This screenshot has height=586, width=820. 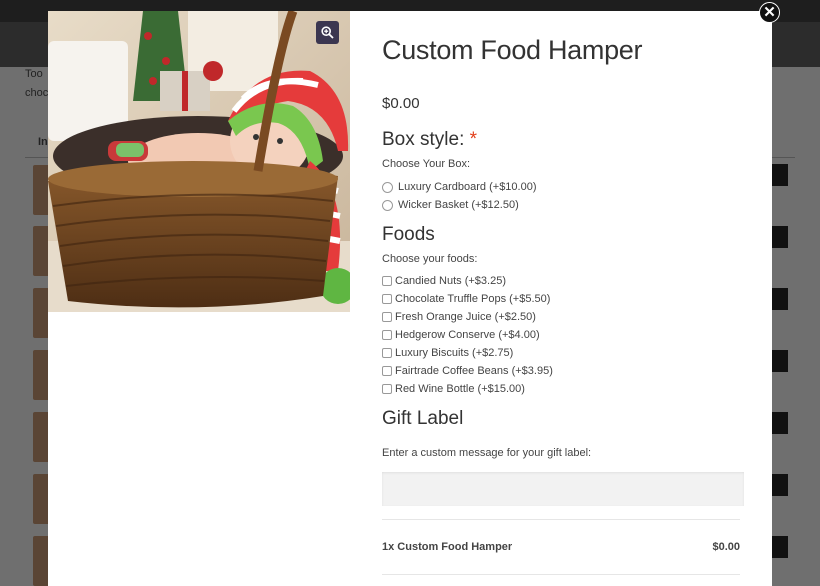 I want to click on option-label: Wicker Basket (+$12.50), so click(x=458, y=205).